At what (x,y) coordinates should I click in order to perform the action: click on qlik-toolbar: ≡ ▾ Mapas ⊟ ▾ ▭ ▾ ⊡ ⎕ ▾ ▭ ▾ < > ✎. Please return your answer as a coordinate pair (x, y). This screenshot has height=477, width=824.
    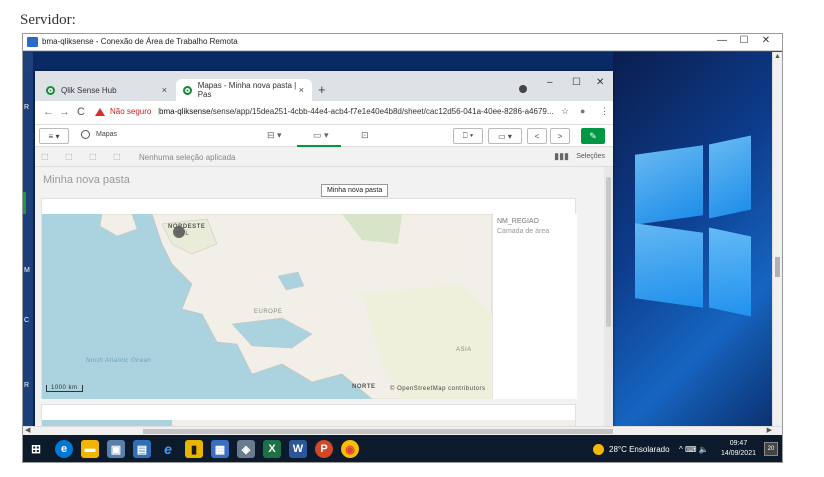
    Looking at the image, I should click on (324, 136).